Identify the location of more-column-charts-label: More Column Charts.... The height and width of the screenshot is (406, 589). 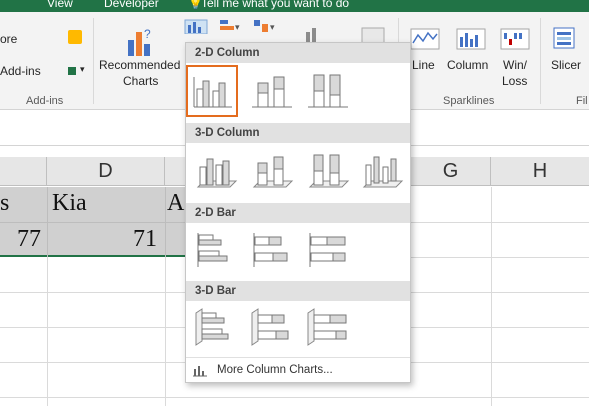
(275, 370).